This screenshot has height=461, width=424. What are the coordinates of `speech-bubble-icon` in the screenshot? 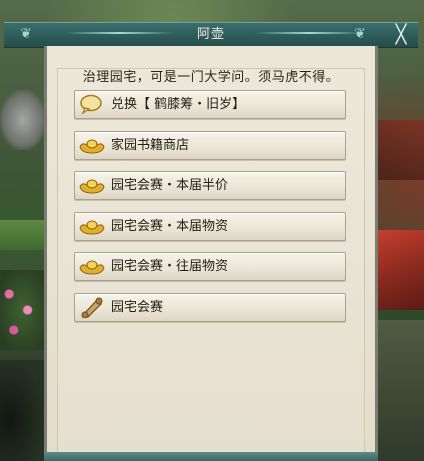 It's located at (92, 104).